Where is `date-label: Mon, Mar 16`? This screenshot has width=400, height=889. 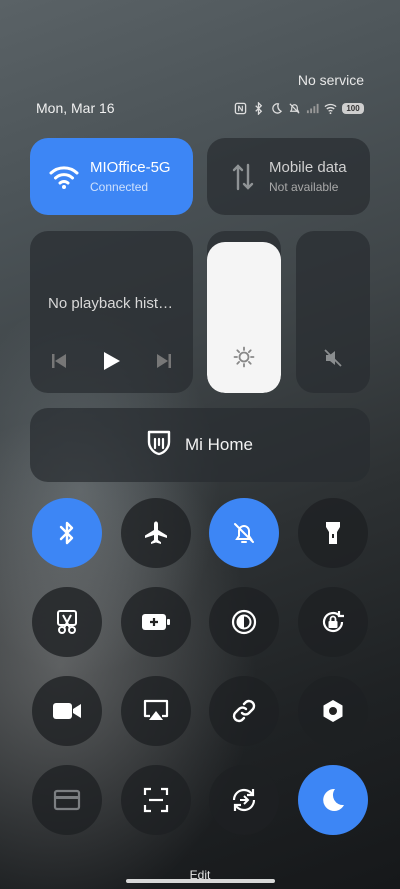 date-label: Mon, Mar 16 is located at coordinates (75, 108).